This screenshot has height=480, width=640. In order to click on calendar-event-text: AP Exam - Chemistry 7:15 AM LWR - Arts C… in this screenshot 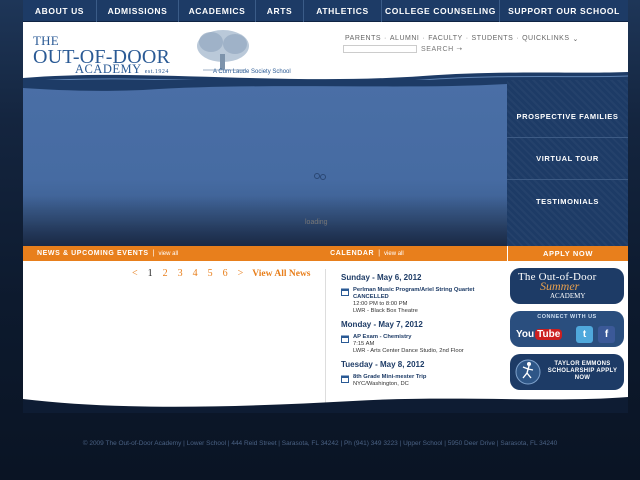, I will do `click(408, 344)`.